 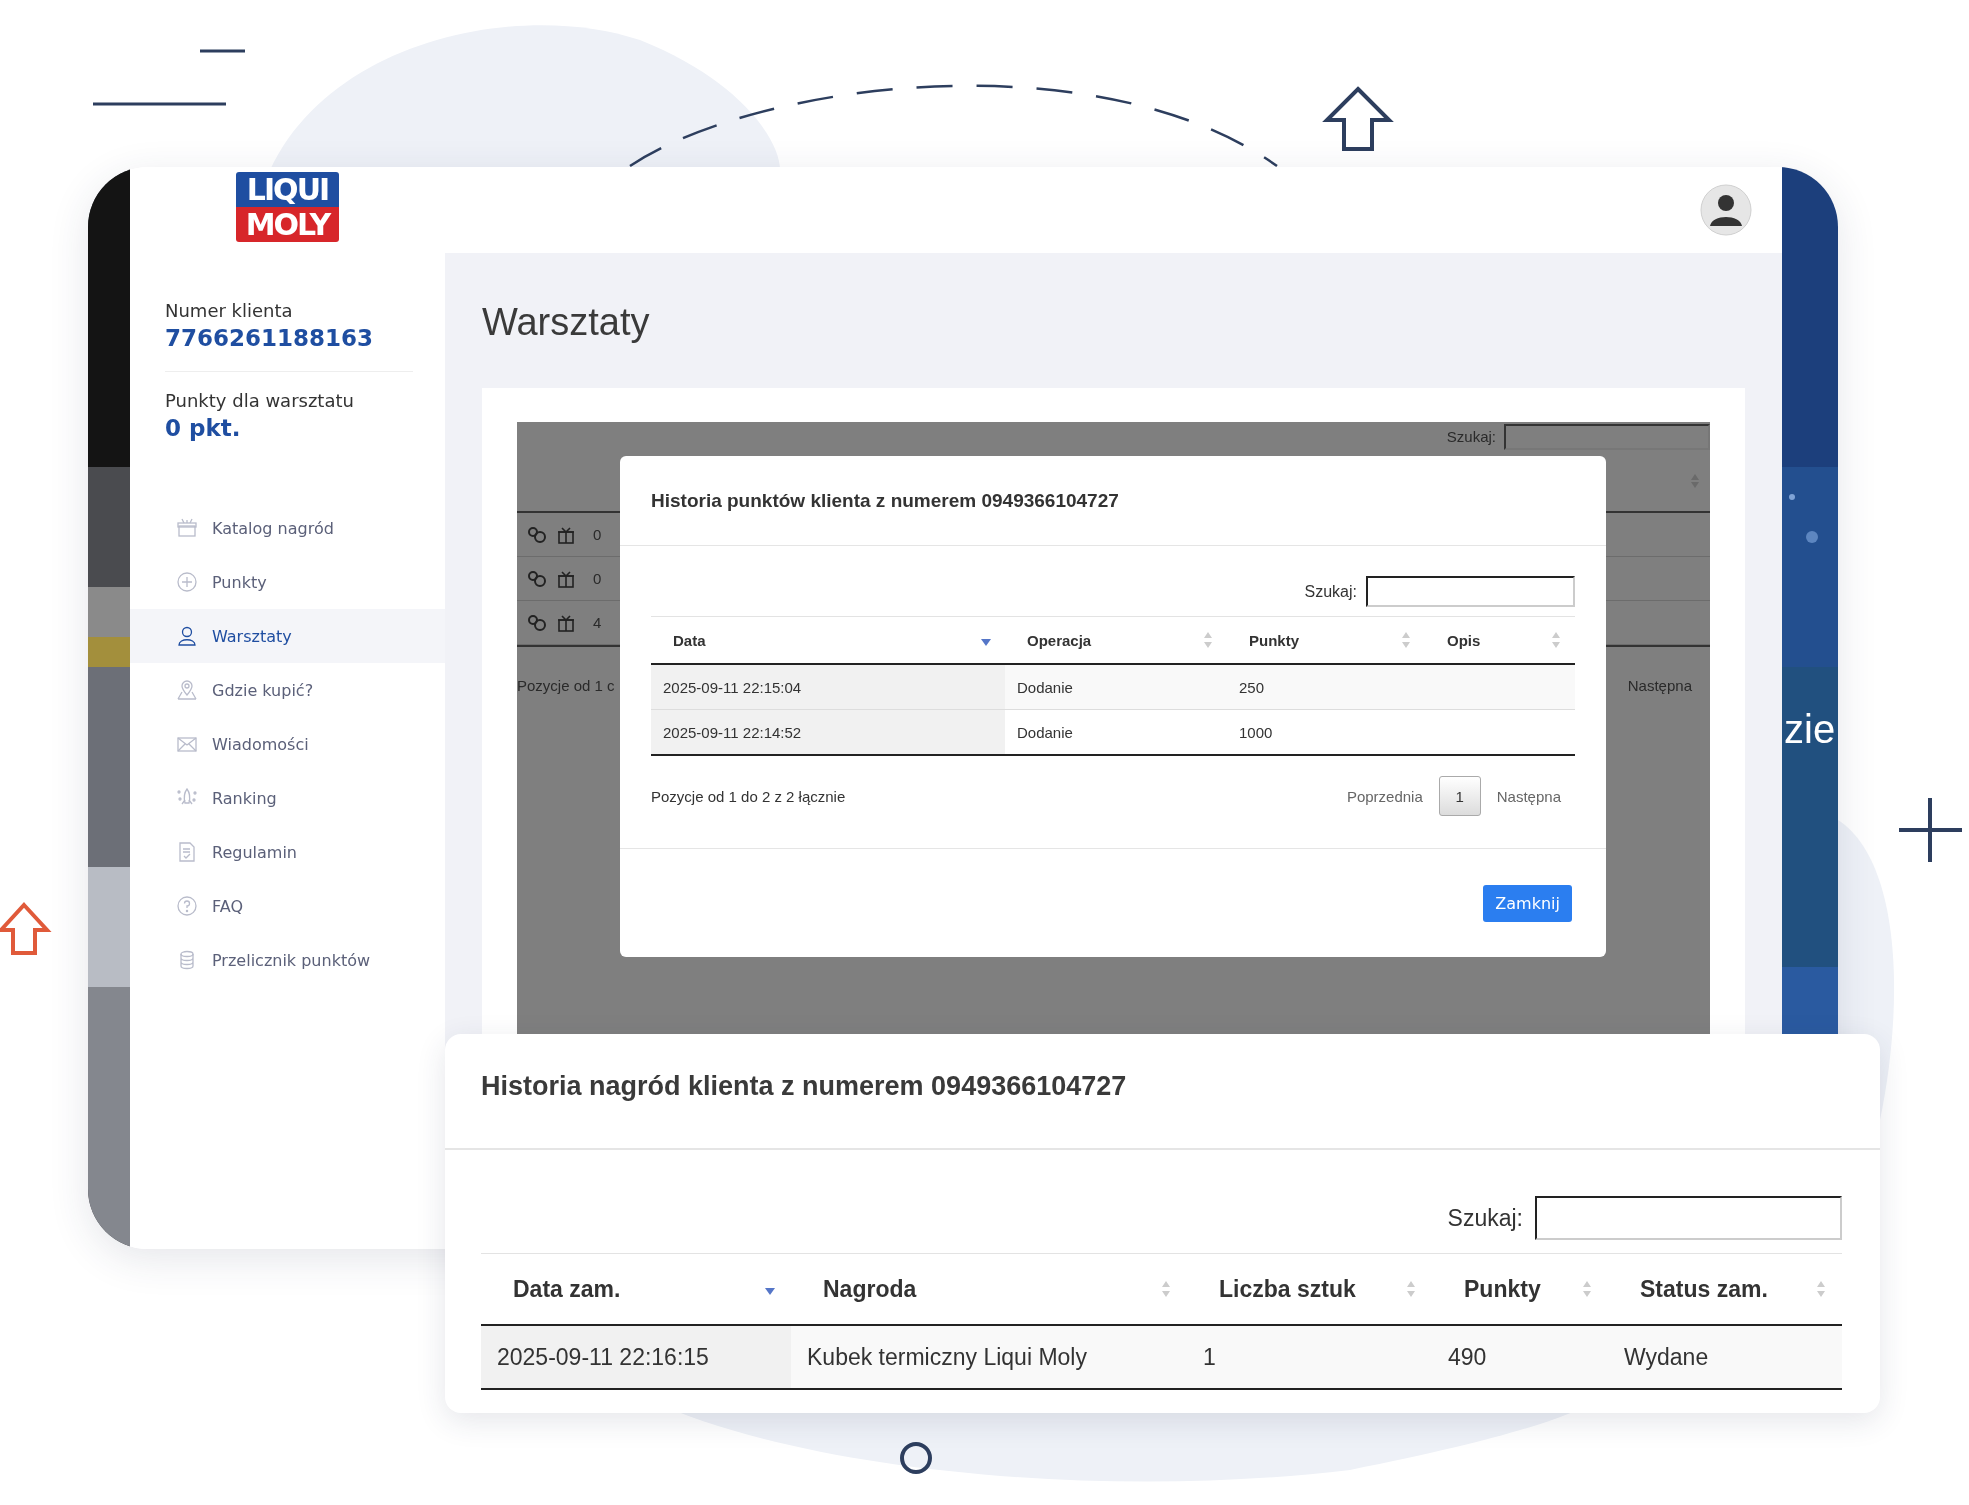 What do you see at coordinates (287, 798) in the screenshot?
I see `sidebar-item: Ranking` at bounding box center [287, 798].